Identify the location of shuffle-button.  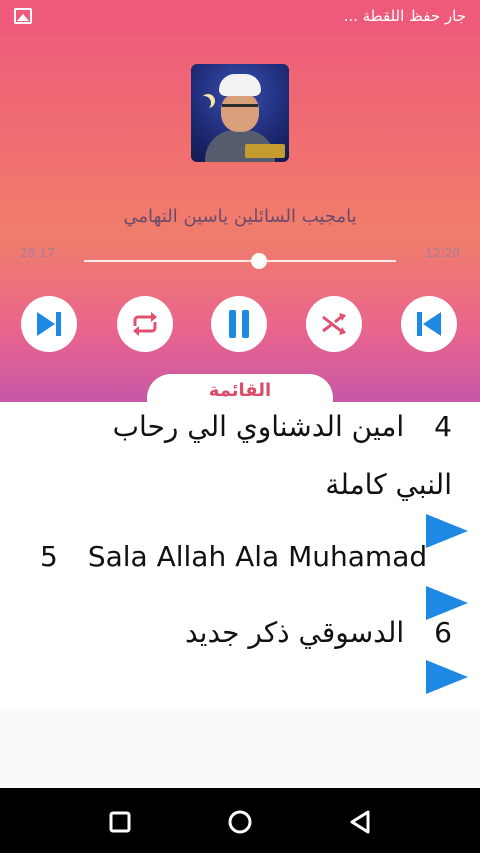
(334, 324).